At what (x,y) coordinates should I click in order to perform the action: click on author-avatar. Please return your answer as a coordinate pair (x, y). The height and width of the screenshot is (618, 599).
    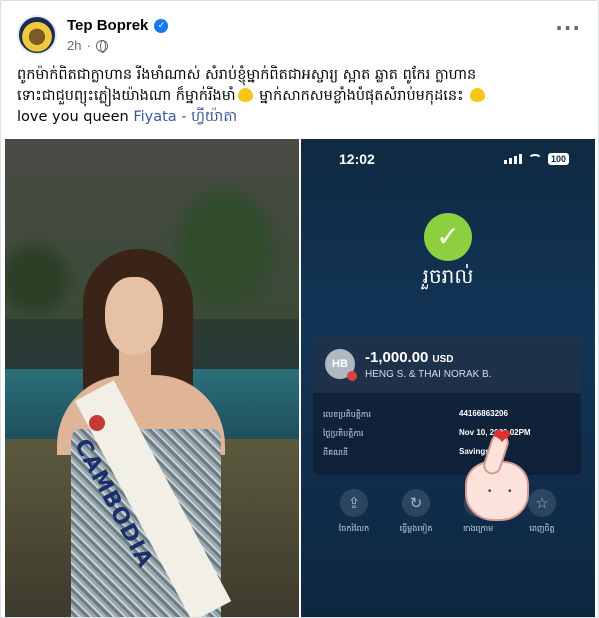
    Looking at the image, I should click on (37, 35).